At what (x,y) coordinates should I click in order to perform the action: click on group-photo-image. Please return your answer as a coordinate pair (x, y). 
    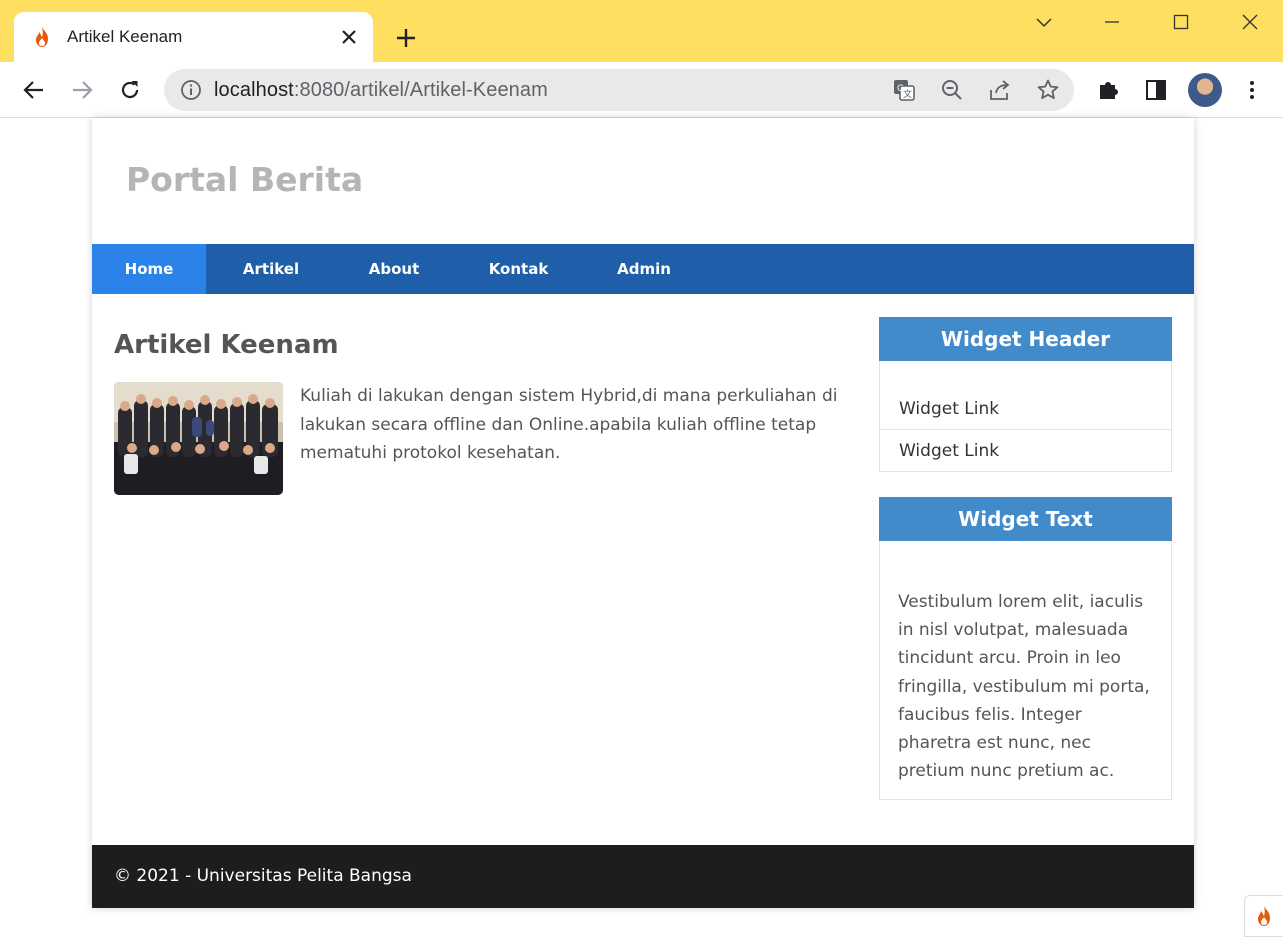
    Looking at the image, I should click on (198, 438).